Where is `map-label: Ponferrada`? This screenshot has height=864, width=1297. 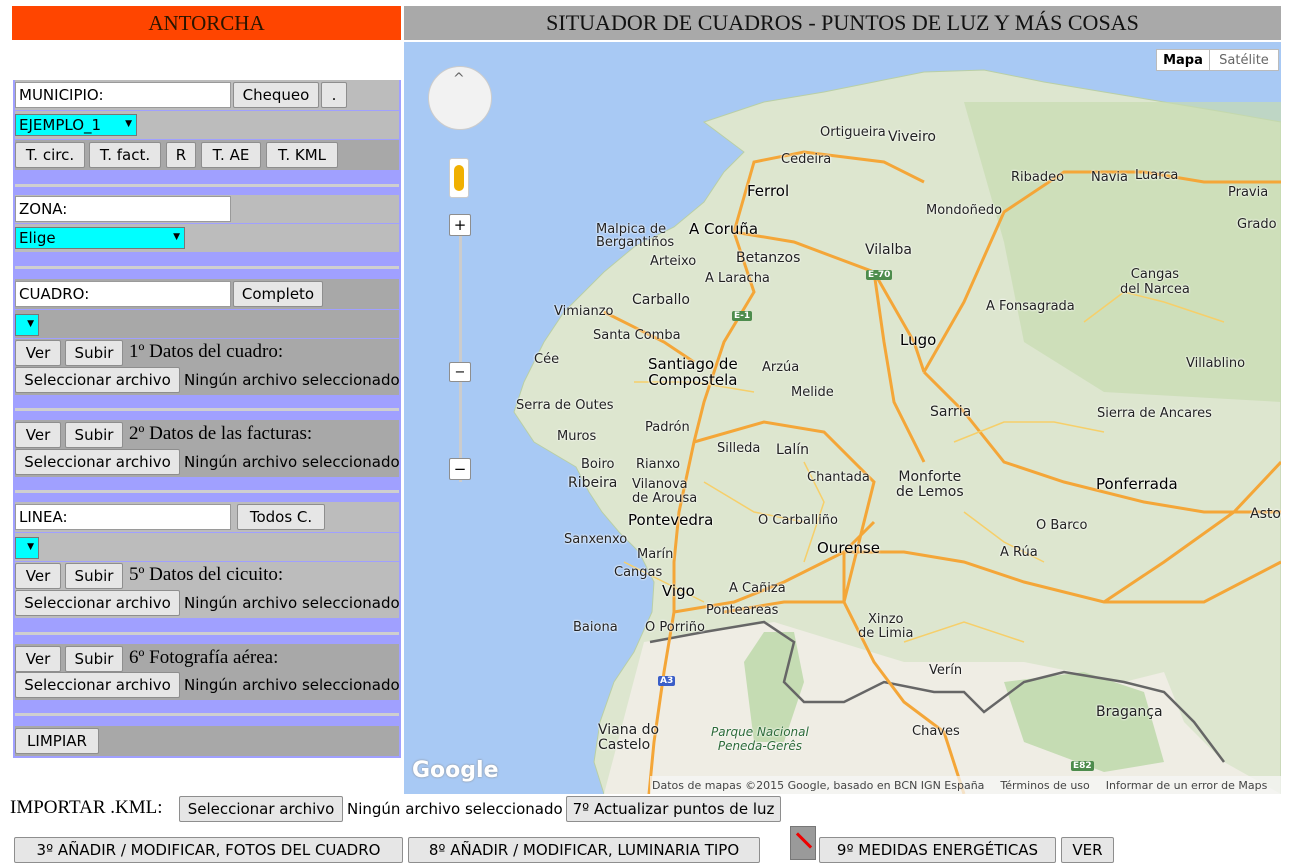 map-label: Ponferrada is located at coordinates (1137, 484).